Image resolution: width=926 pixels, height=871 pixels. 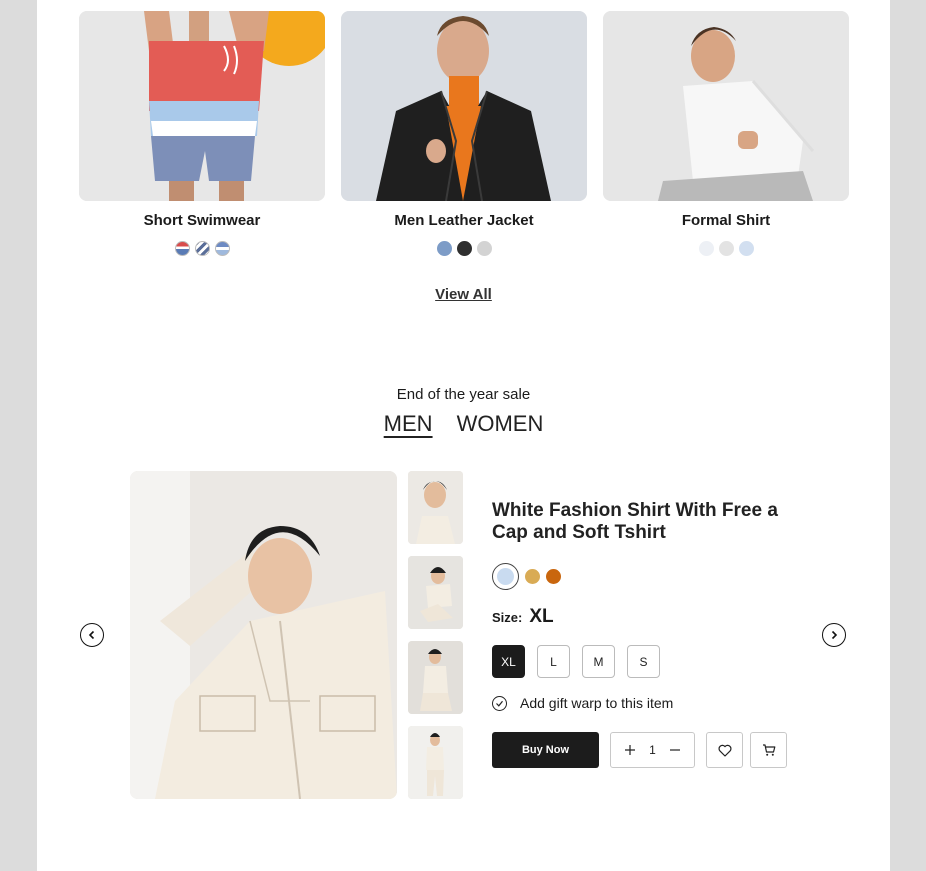 I want to click on heart-icon, so click(x=724, y=750).